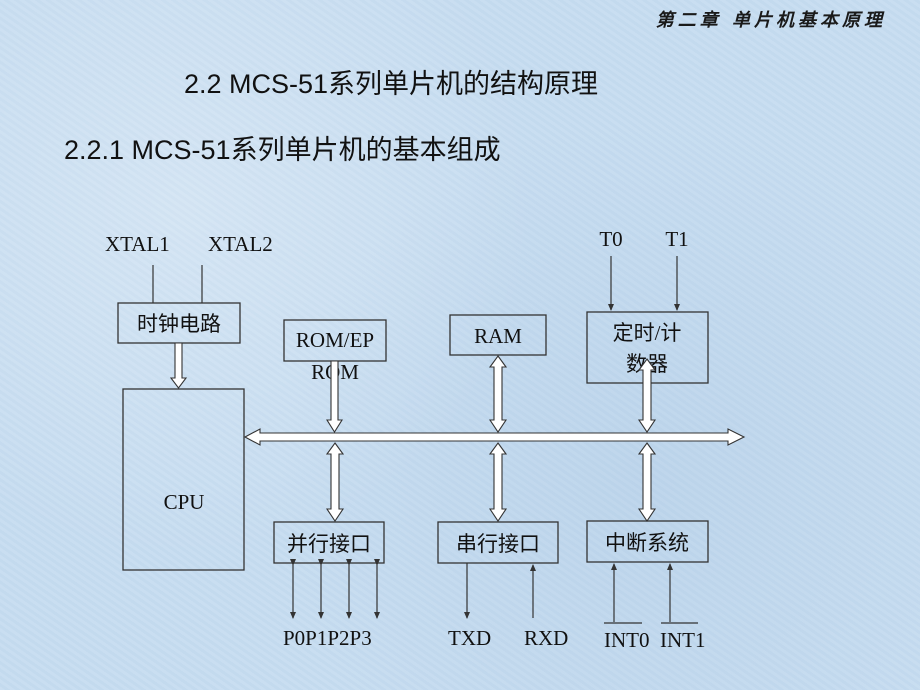  I want to click on ram-label: RAM, so click(498, 336).